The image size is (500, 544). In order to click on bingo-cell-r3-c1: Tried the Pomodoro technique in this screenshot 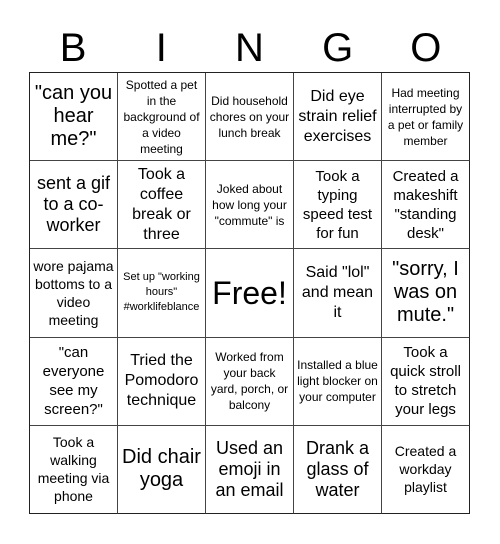, I will do `click(162, 381)`.